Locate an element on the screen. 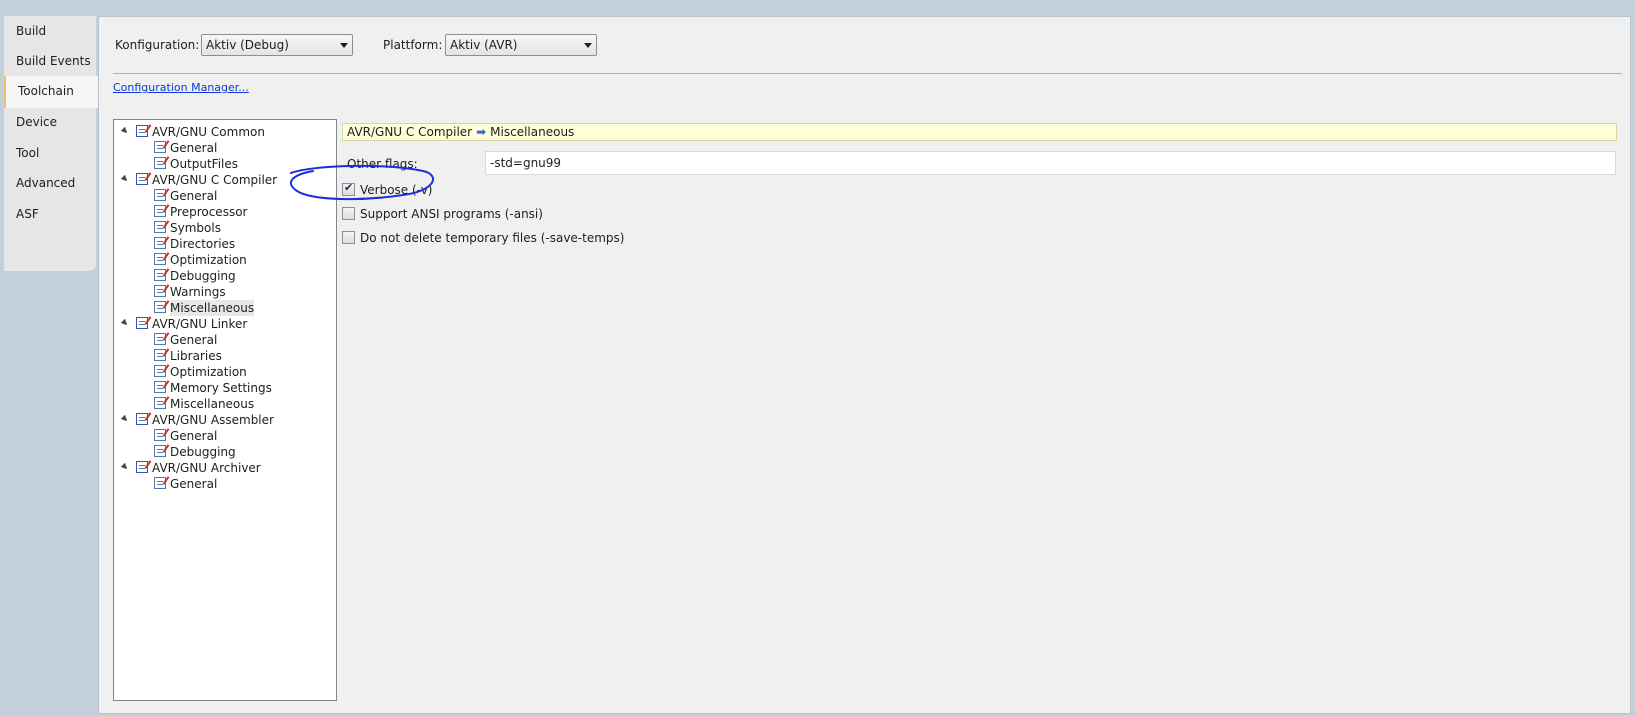 The image size is (1635, 716). tree-group-label: AVR/GNU Linker is located at coordinates (200, 324).